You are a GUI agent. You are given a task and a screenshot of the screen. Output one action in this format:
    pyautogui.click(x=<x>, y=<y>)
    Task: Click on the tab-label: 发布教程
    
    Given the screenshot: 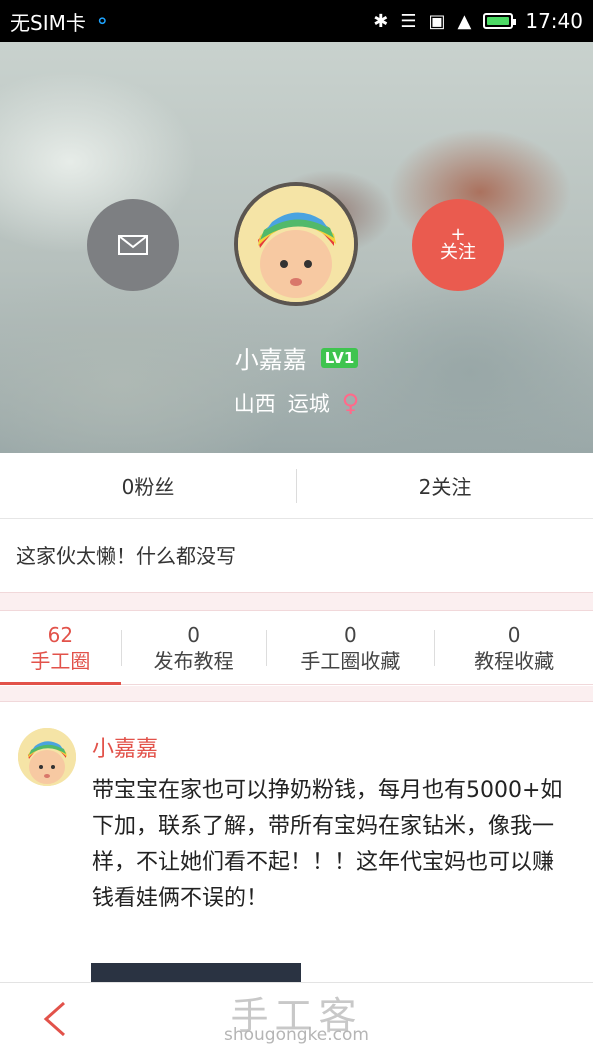 What is the action you would take?
    pyautogui.click(x=193, y=661)
    